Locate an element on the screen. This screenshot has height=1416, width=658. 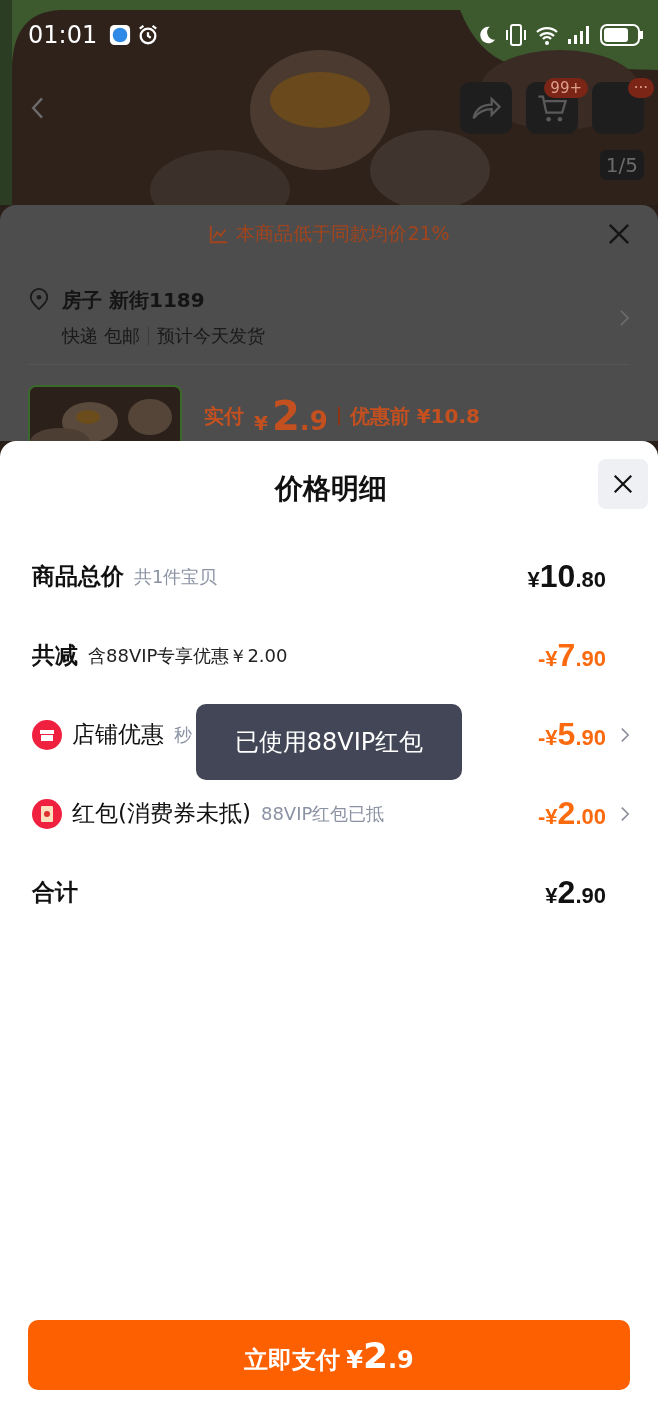
address-name: 房子 新街1189 is located at coordinates (134, 300).